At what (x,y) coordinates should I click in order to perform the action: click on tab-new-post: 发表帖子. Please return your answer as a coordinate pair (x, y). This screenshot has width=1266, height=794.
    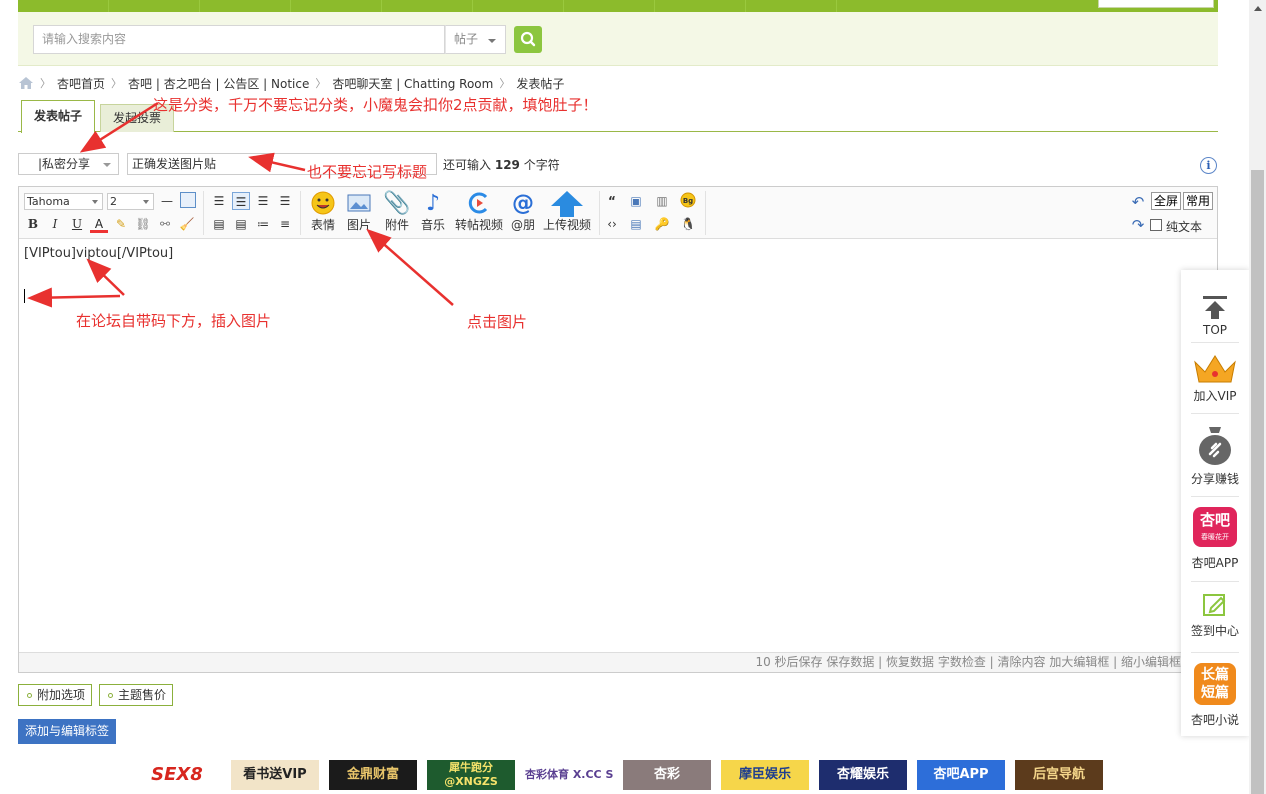
    Looking at the image, I should click on (58, 116).